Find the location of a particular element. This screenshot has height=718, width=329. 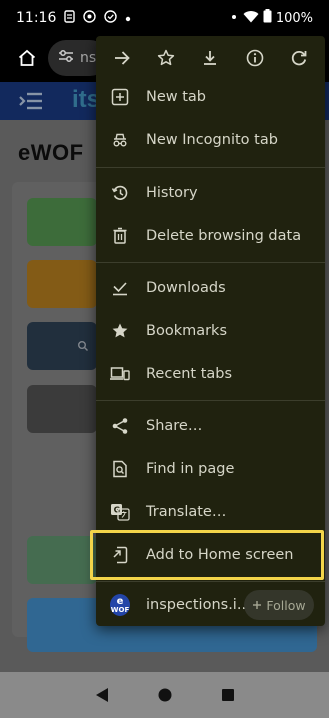

check-circle-icon is located at coordinates (111, 18).